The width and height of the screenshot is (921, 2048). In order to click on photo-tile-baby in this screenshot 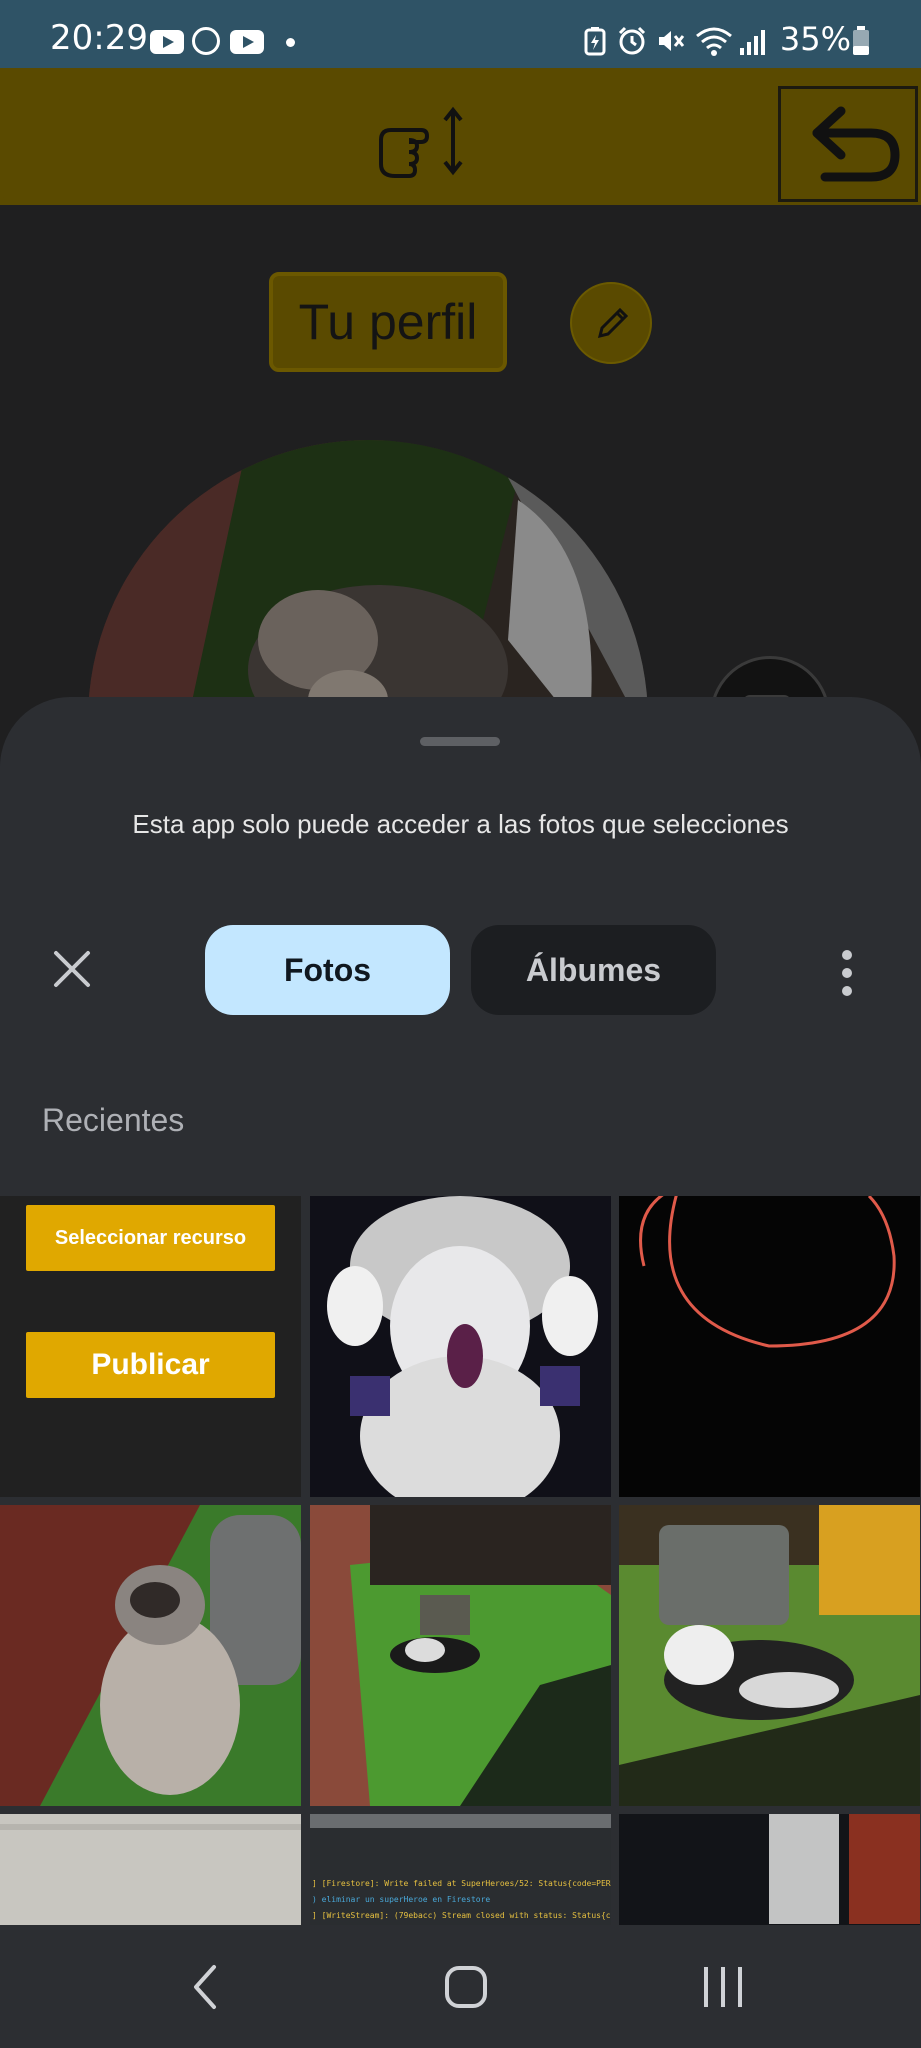, I will do `click(460, 1346)`.